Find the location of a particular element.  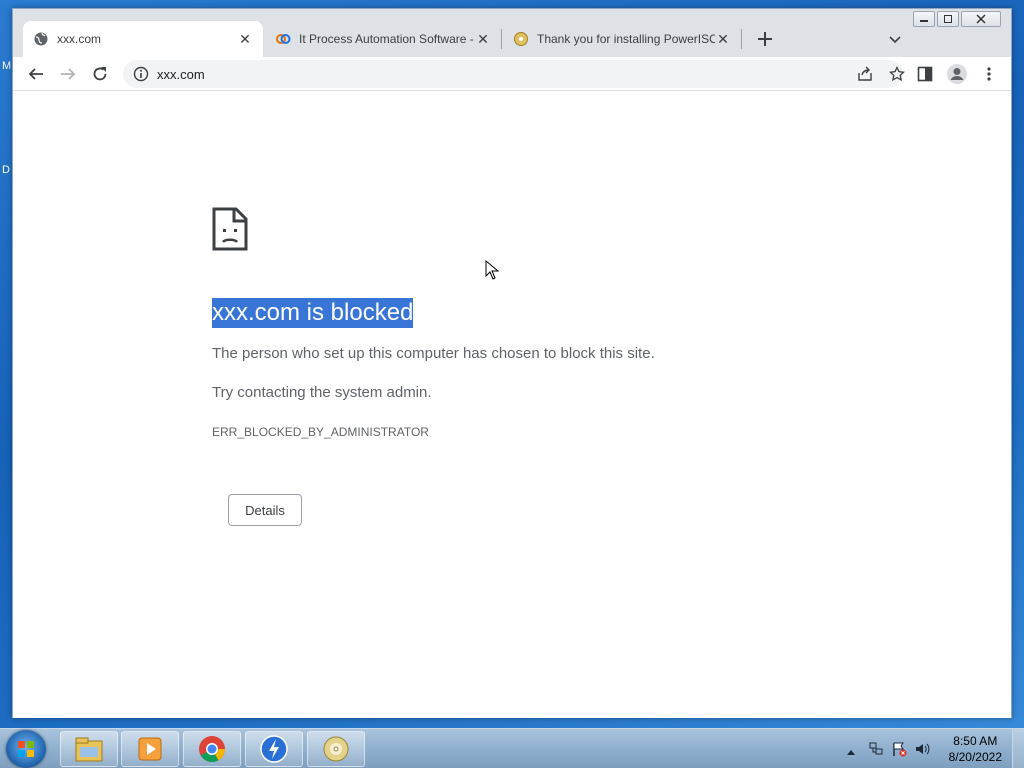

side-panel-button is located at coordinates (925, 74).